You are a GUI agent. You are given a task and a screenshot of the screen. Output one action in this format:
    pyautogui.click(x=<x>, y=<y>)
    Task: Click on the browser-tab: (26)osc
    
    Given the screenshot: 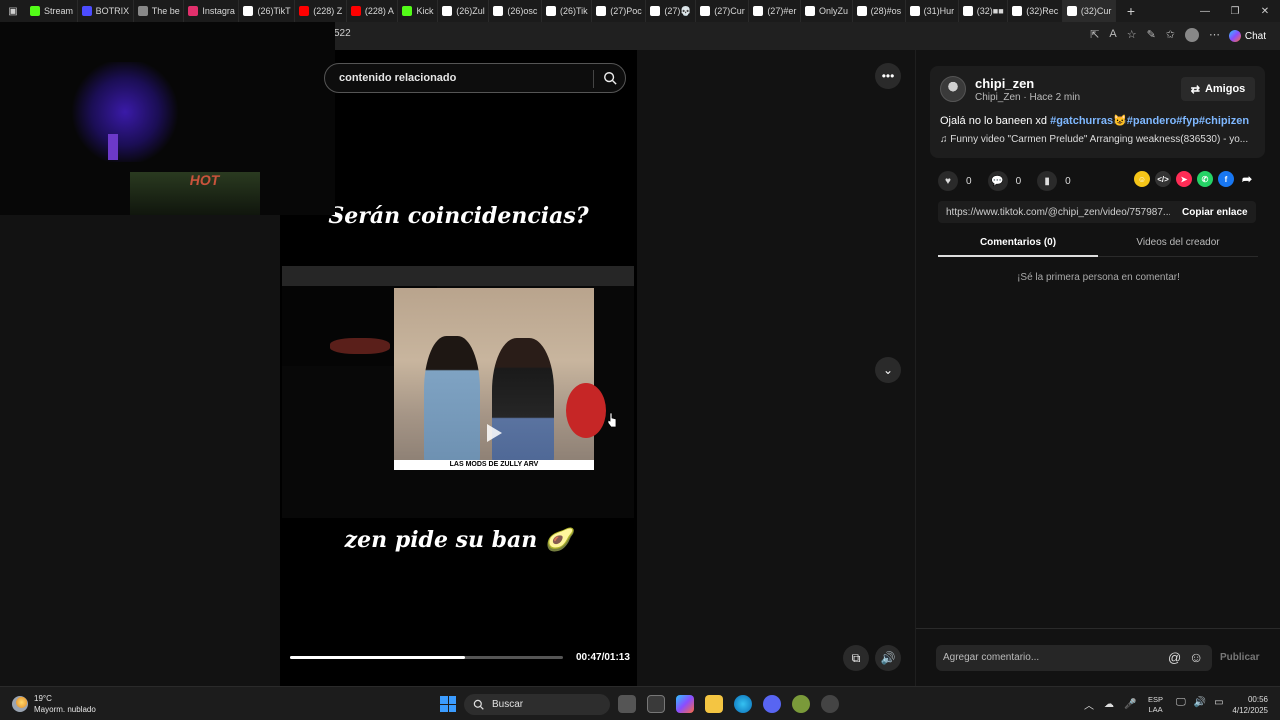 What is the action you would take?
    pyautogui.click(x=515, y=11)
    